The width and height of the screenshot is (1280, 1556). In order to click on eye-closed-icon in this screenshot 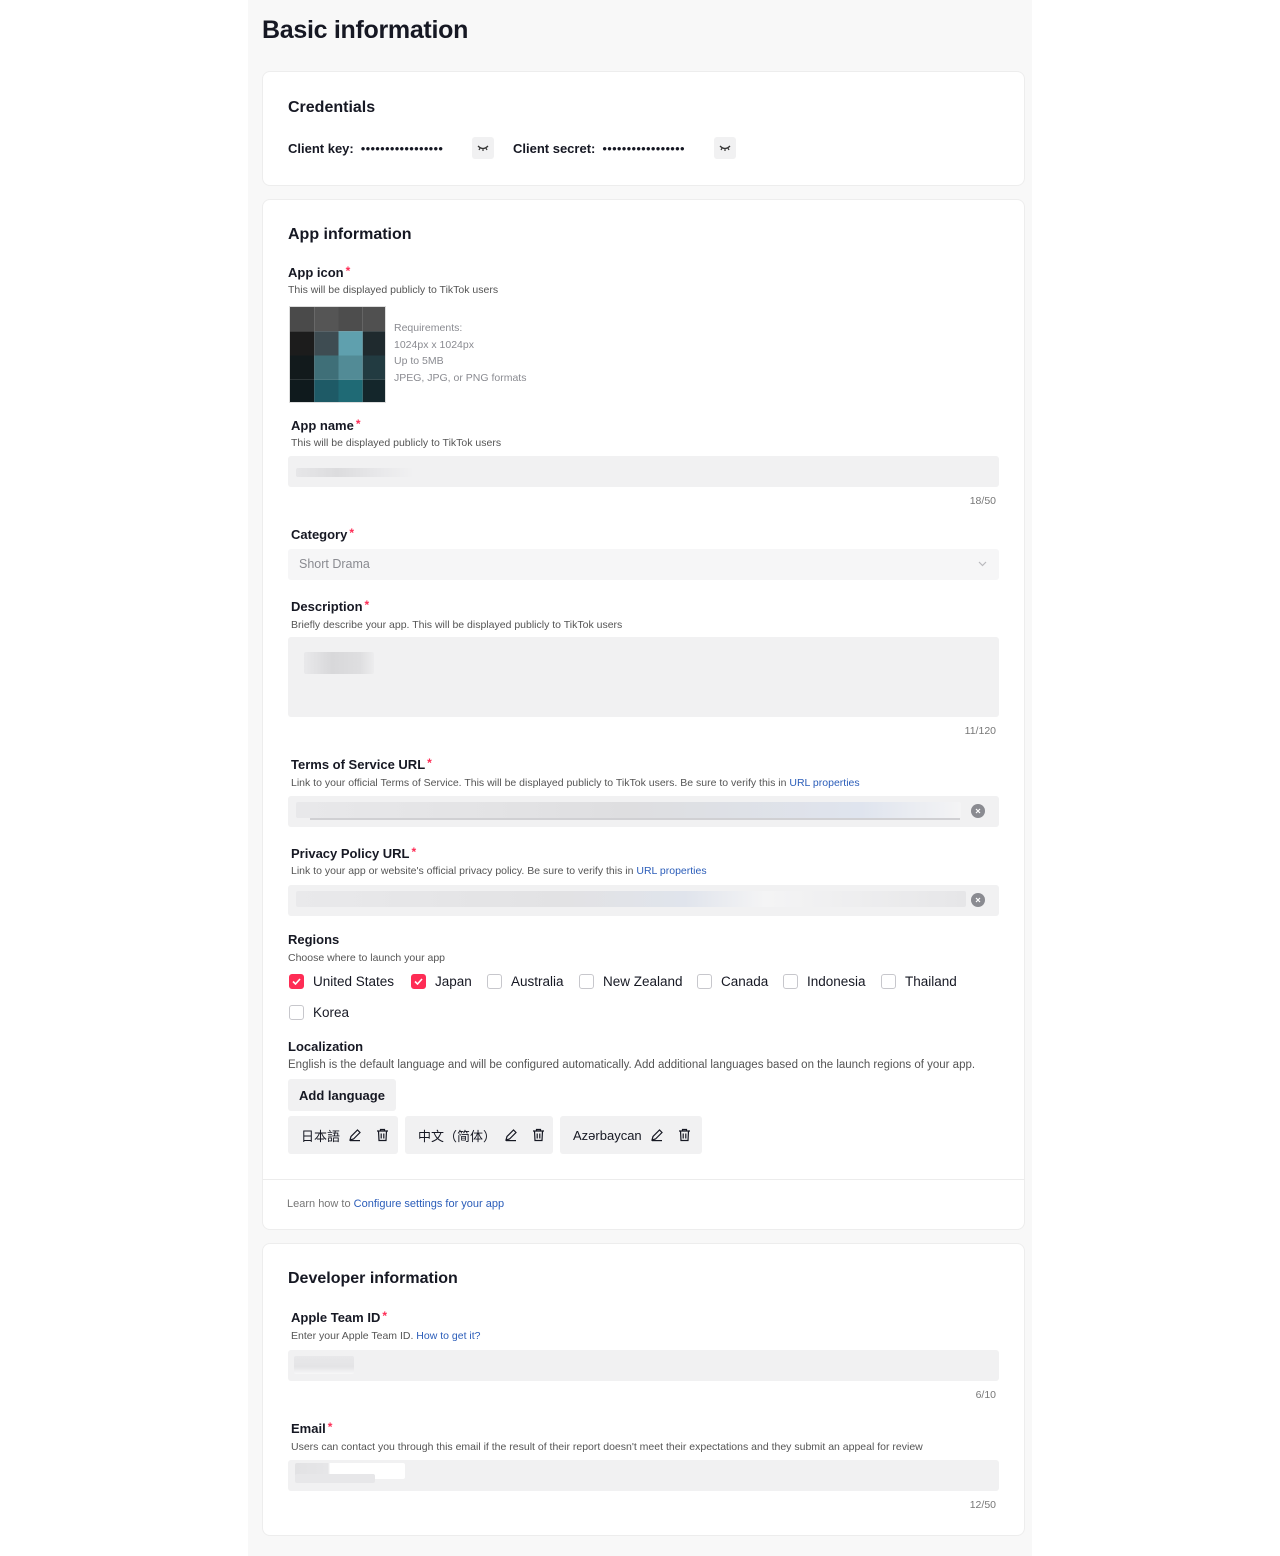, I will do `click(483, 148)`.